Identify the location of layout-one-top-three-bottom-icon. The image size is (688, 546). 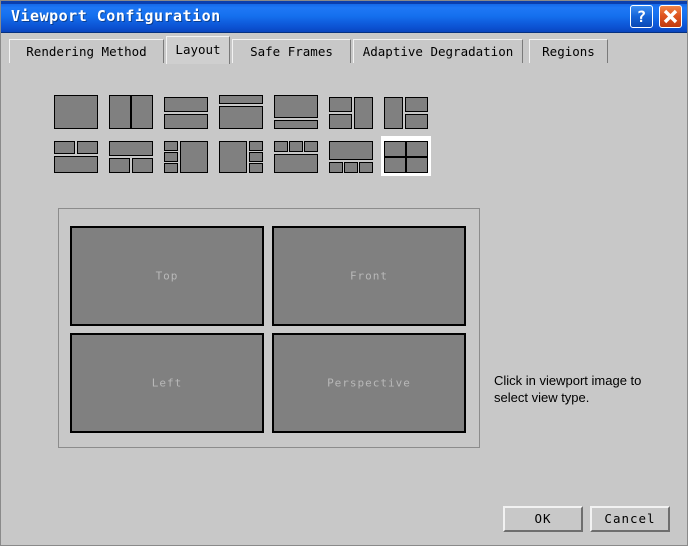
(351, 156).